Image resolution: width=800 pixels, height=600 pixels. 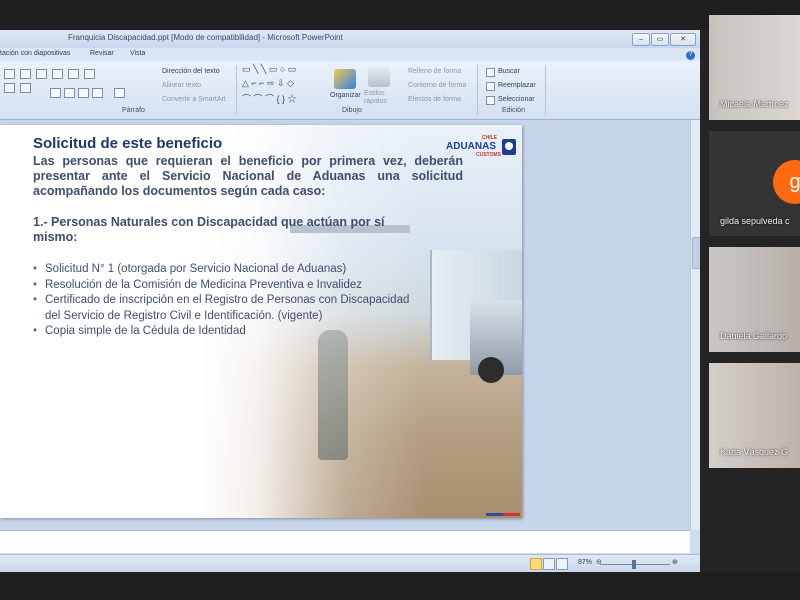 I want to click on scrollbar-thumb, so click(x=696, y=253).